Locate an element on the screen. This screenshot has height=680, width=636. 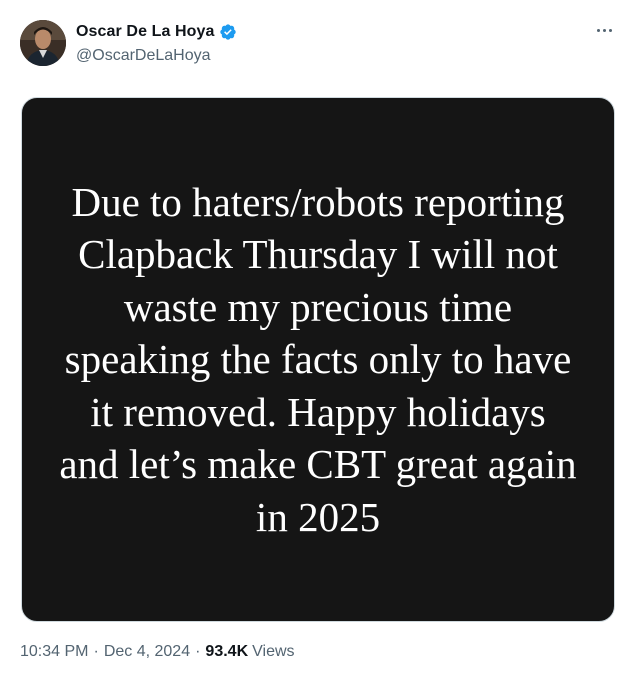
verified-badge-icon is located at coordinates (228, 32).